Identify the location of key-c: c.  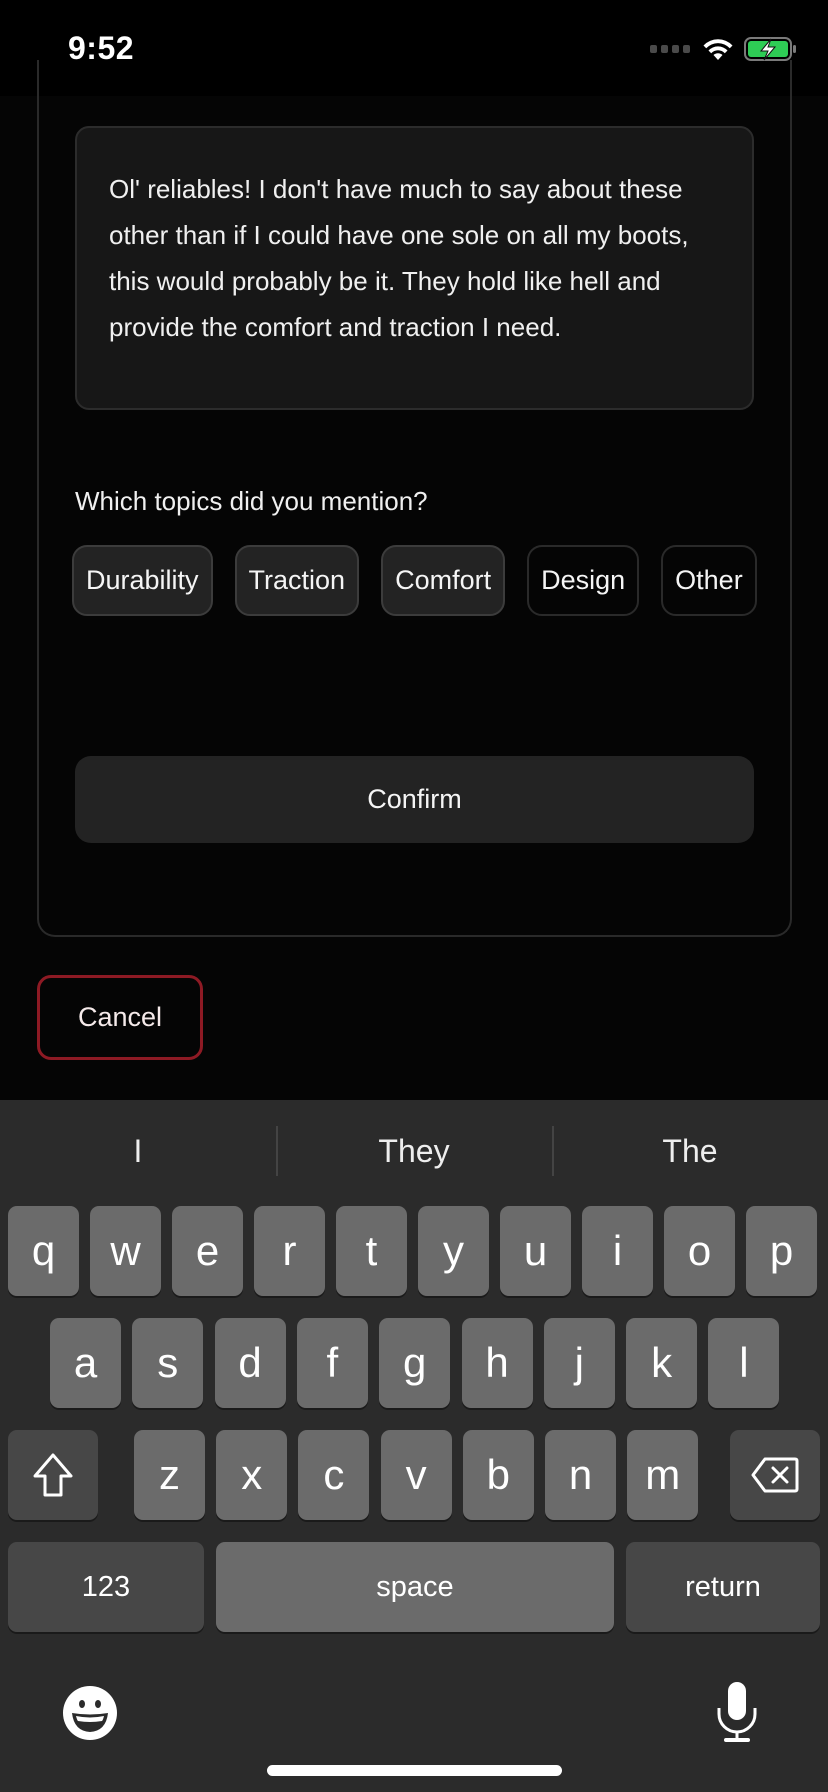
(334, 1475).